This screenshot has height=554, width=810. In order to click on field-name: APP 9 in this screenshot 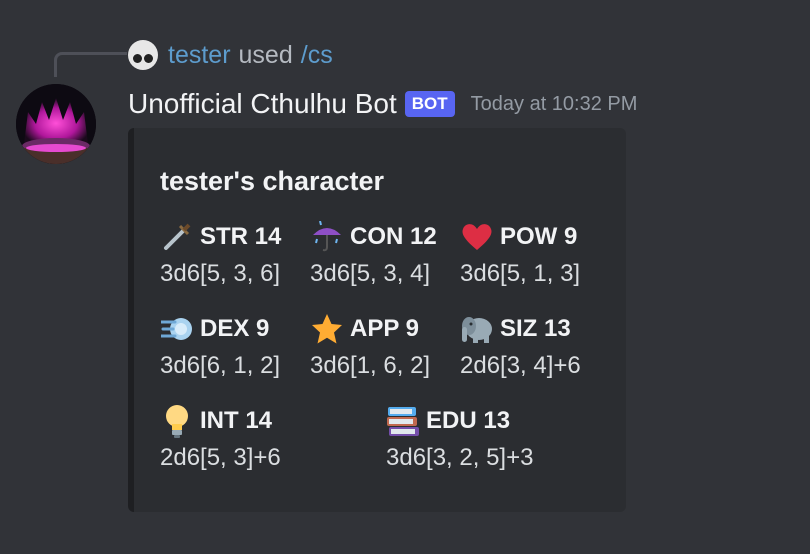, I will do `click(384, 328)`.